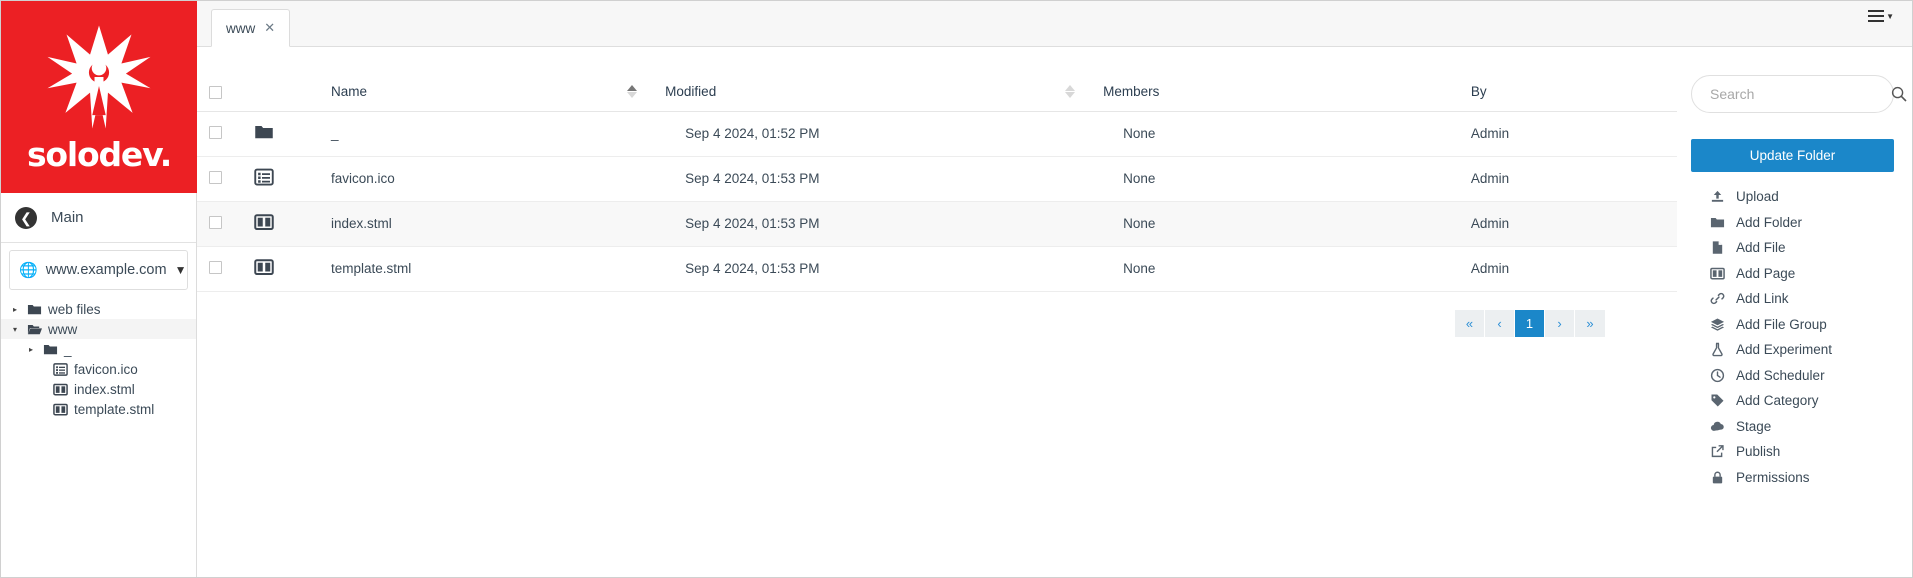 The width and height of the screenshot is (1913, 578). I want to click on action-label: Permissions, so click(1773, 477).